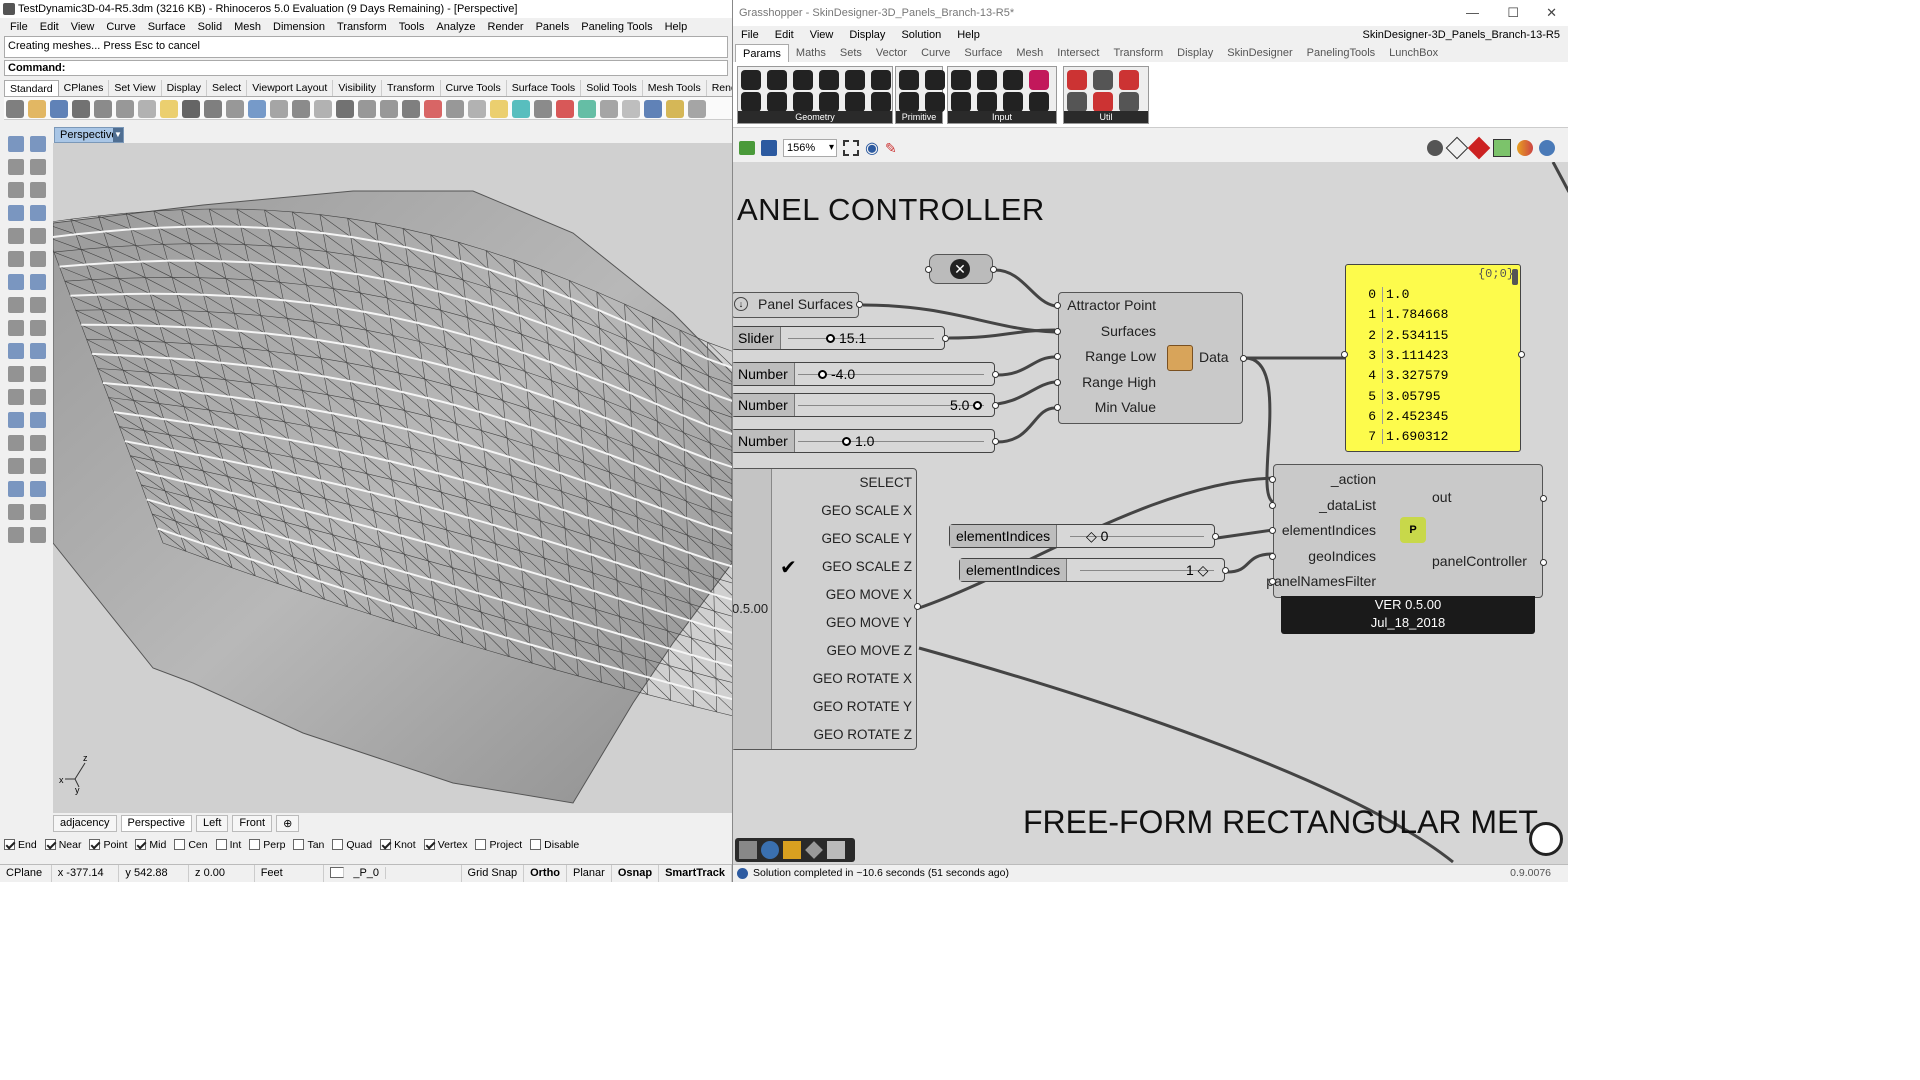  Describe the element at coordinates (762, 53) in the screenshot. I see `gh-tab-params: Params` at that location.